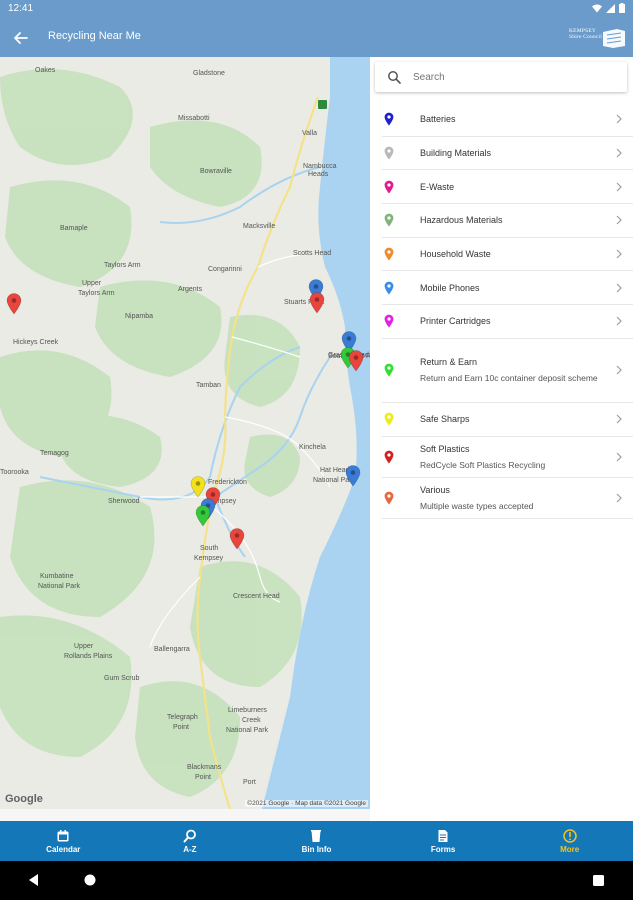 This screenshot has height=900, width=633. What do you see at coordinates (256, 596) in the screenshot?
I see `map-place-label: Crescent Head` at bounding box center [256, 596].